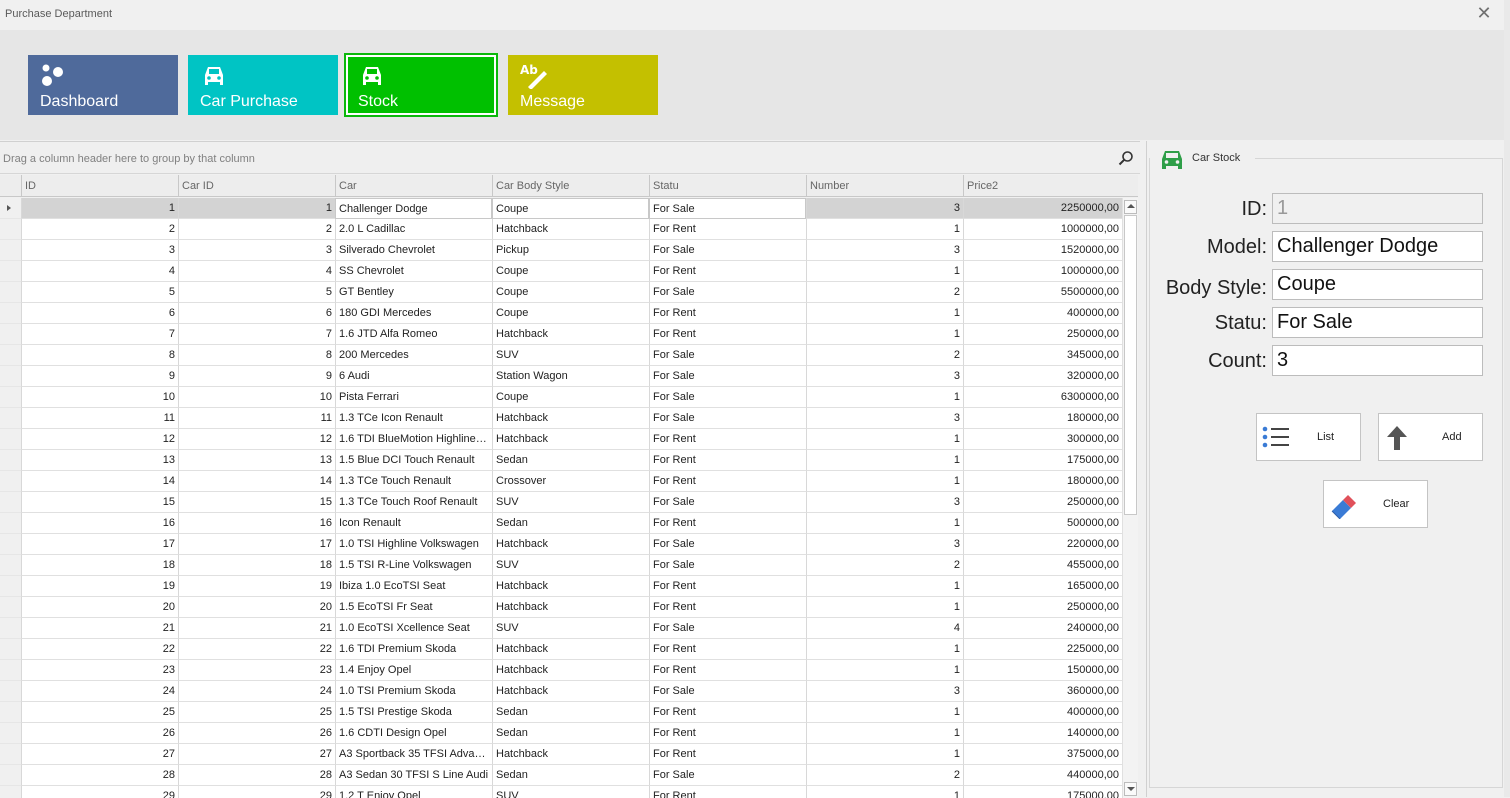 This screenshot has width=1510, height=798. What do you see at coordinates (1042, 523) in the screenshot?
I see `cell-price2: 500000,00` at bounding box center [1042, 523].